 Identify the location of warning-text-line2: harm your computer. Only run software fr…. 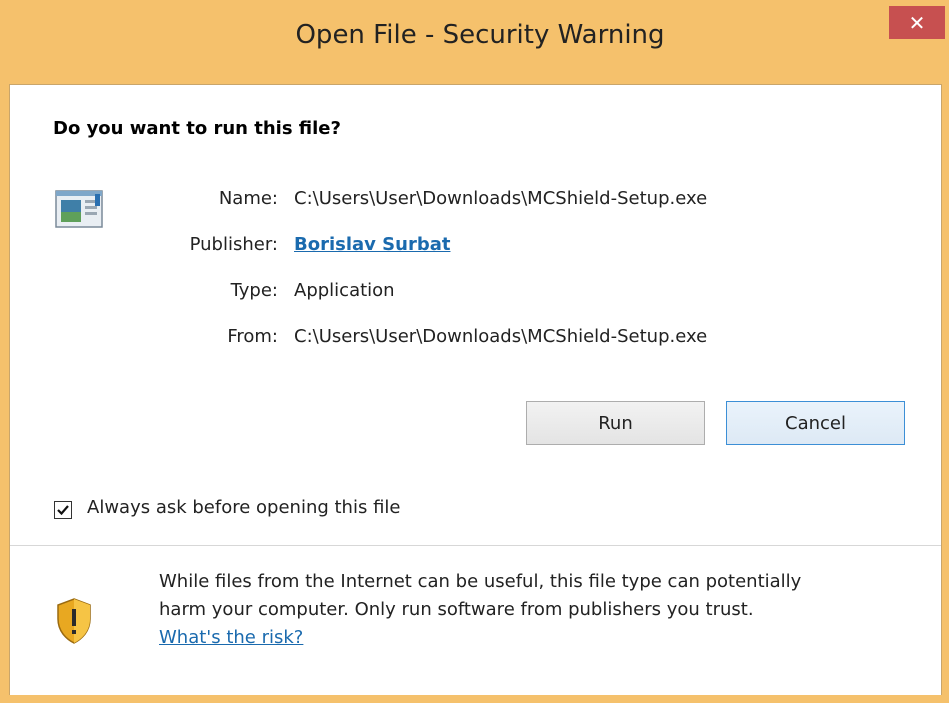
(456, 609).